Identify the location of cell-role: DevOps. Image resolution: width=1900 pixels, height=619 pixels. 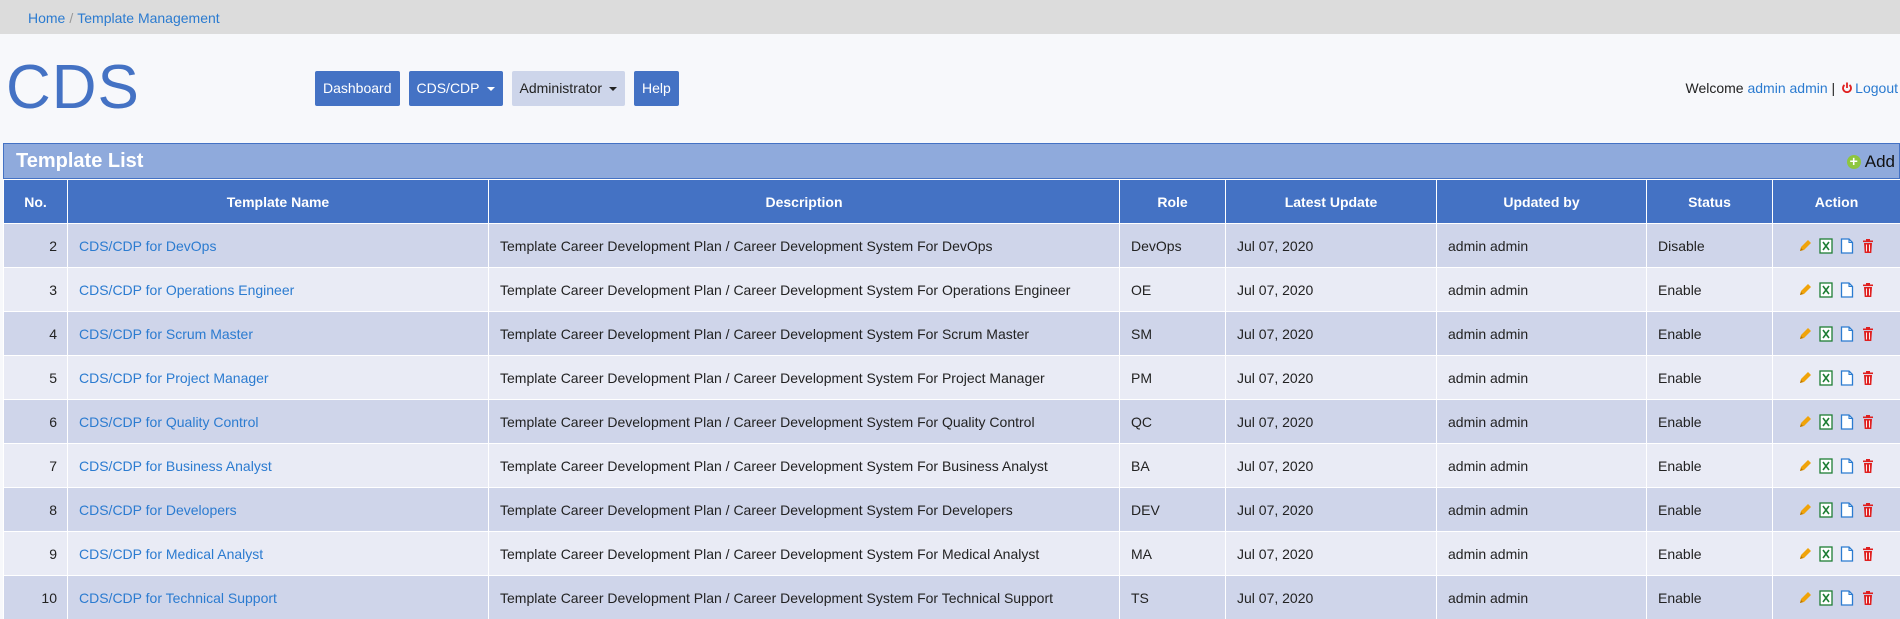
(1172, 245).